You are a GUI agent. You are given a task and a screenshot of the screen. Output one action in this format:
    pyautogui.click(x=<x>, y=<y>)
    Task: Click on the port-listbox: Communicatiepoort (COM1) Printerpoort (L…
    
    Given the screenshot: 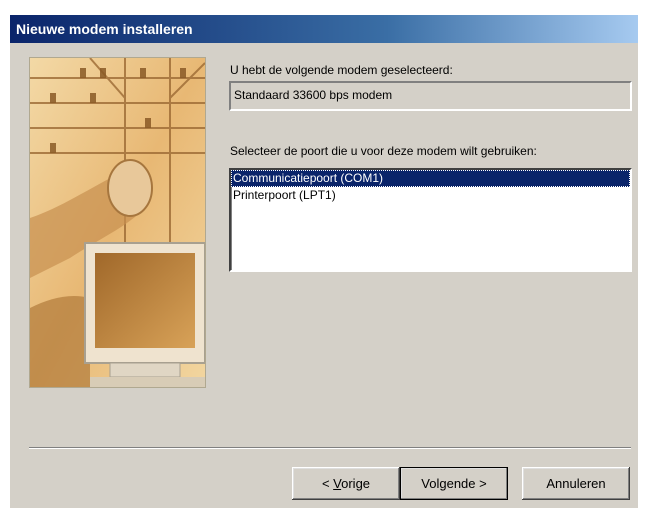 What is the action you would take?
    pyautogui.click(x=430, y=220)
    